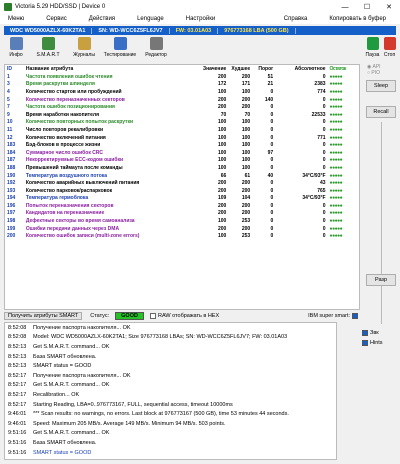  I want to click on log-time: 9:46:01, so click(17, 414).